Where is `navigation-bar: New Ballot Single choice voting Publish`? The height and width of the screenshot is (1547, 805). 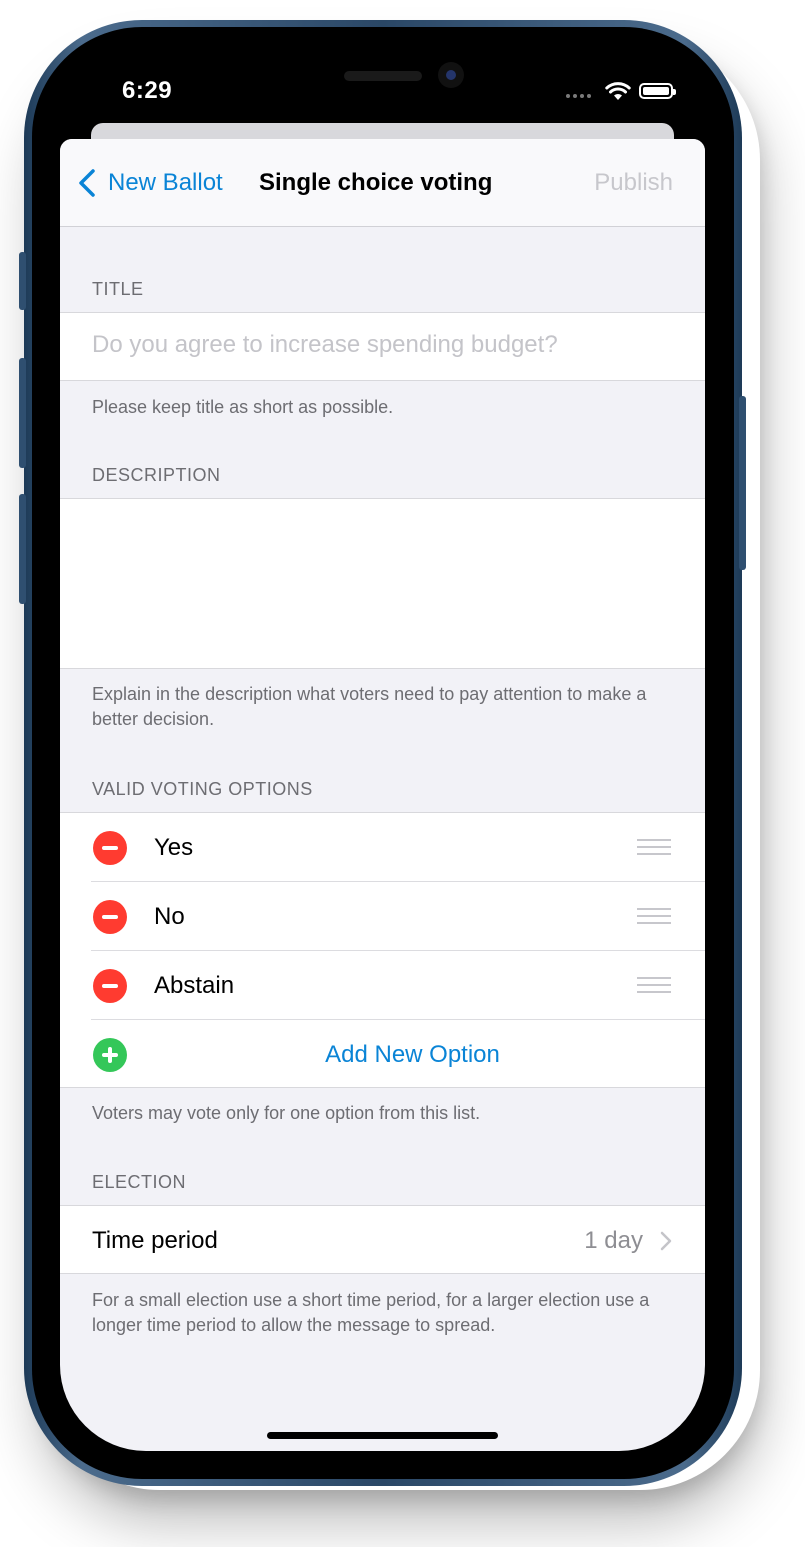 navigation-bar: New Ballot Single choice voting Publish is located at coordinates (382, 183).